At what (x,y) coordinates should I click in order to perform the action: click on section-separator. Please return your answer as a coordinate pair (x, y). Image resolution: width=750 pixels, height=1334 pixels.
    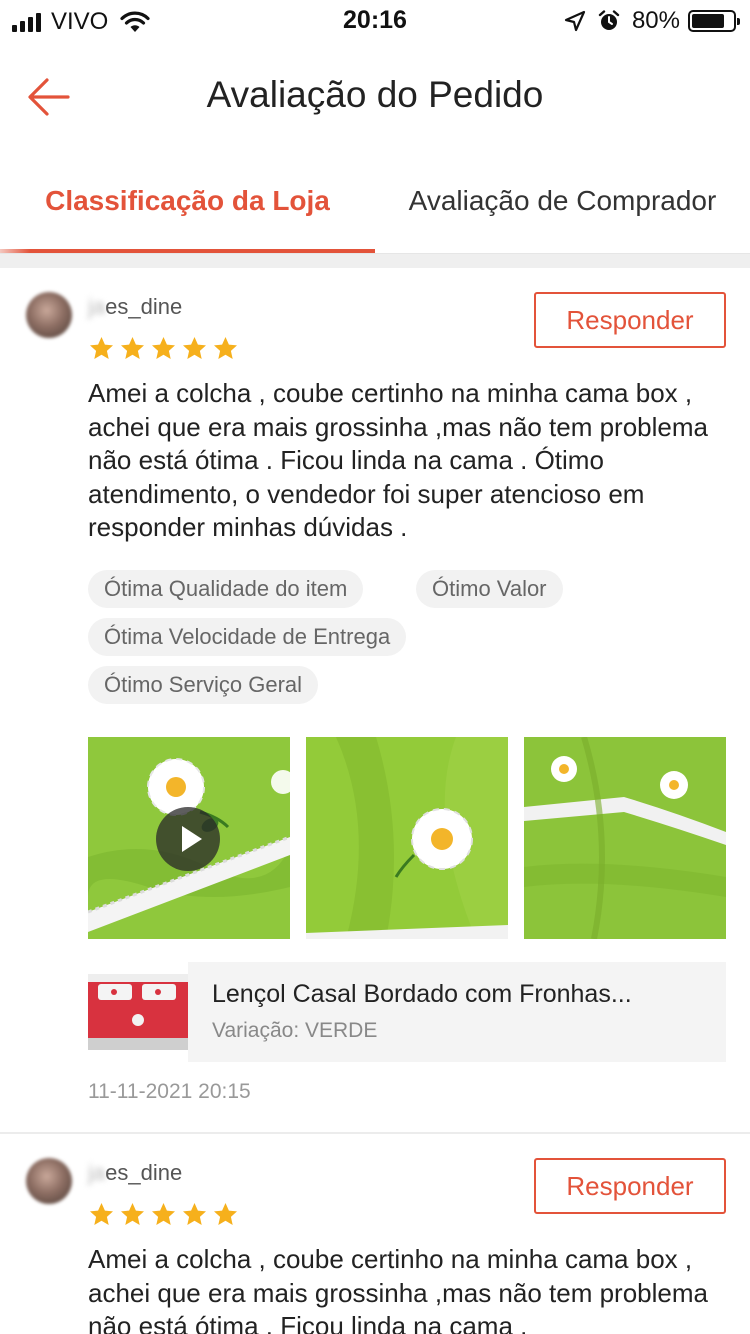
    Looking at the image, I should click on (375, 261).